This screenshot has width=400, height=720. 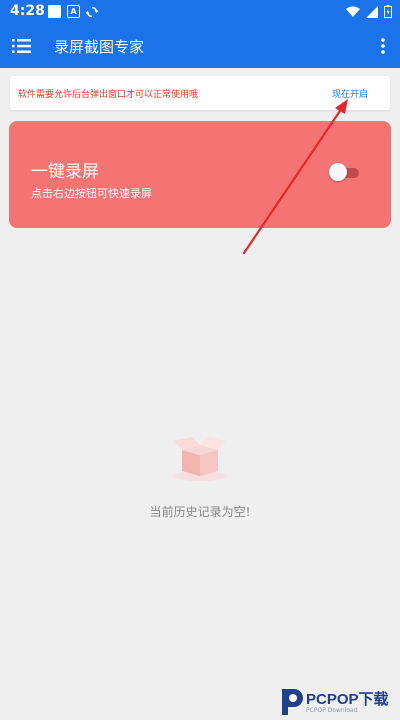 I want to click on square-icon, so click(x=54, y=11).